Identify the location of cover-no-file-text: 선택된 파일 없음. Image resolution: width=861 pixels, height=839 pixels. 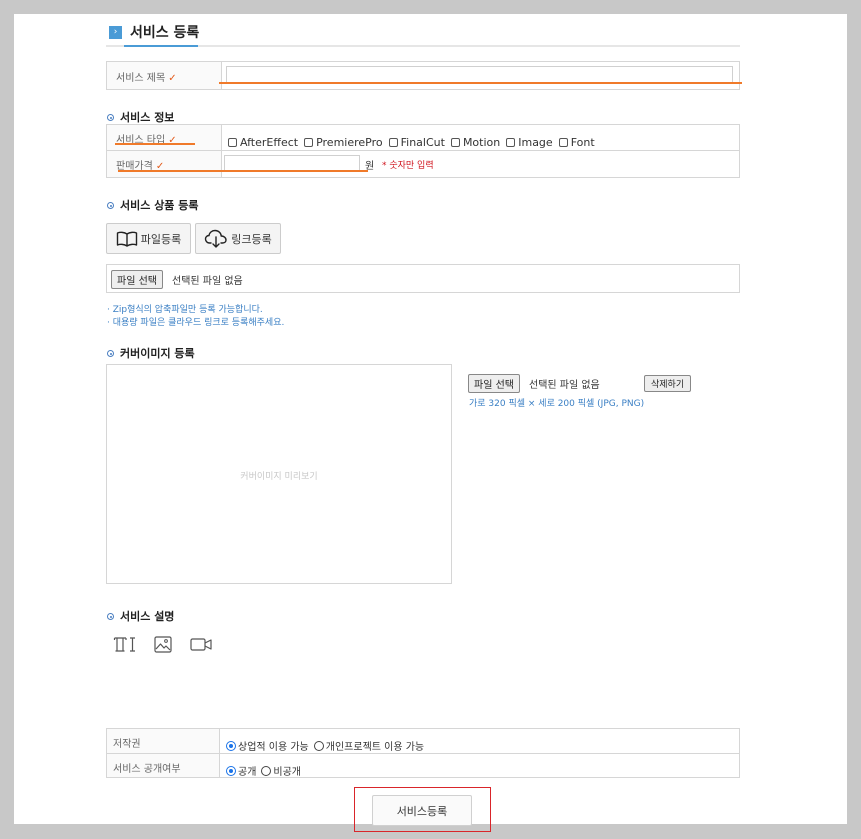
(564, 385).